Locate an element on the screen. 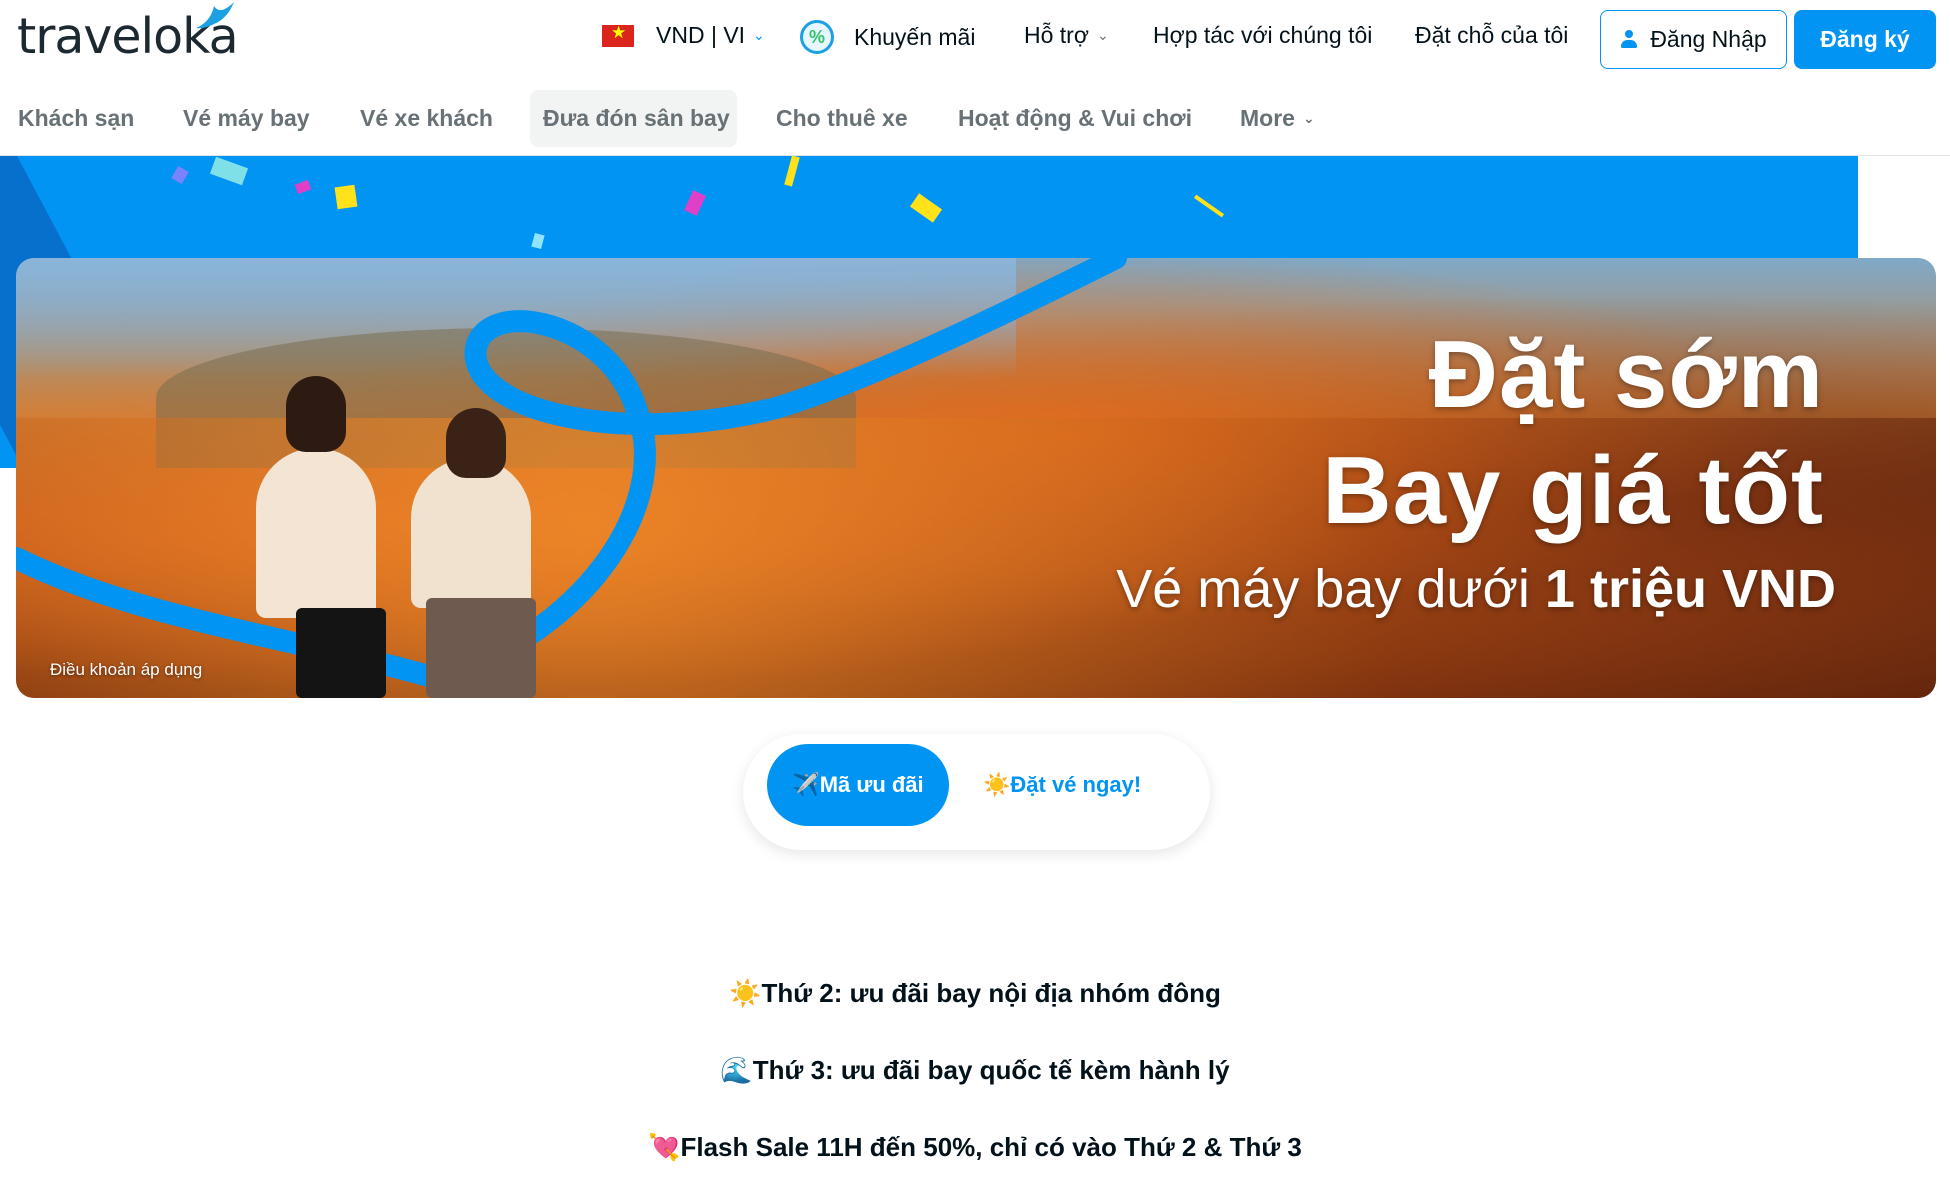  tab-bus-tickets: Vé xe khách is located at coordinates (426, 118).